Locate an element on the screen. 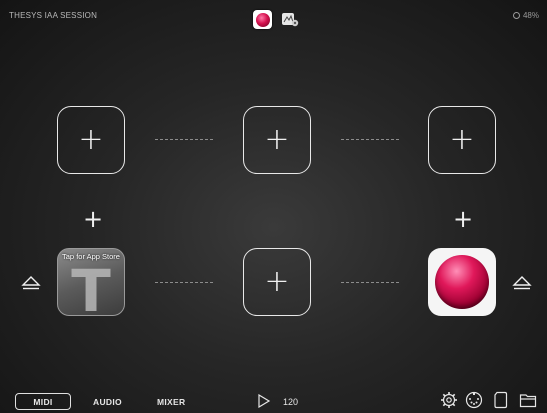  add-slot-top-center: + is located at coordinates (277, 140).